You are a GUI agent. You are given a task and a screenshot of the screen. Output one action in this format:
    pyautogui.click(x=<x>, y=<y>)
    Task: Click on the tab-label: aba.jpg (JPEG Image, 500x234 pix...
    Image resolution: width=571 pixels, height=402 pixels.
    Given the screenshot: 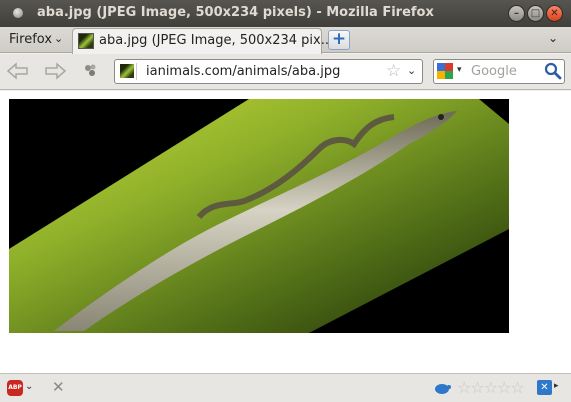 What is the action you would take?
    pyautogui.click(x=216, y=40)
    